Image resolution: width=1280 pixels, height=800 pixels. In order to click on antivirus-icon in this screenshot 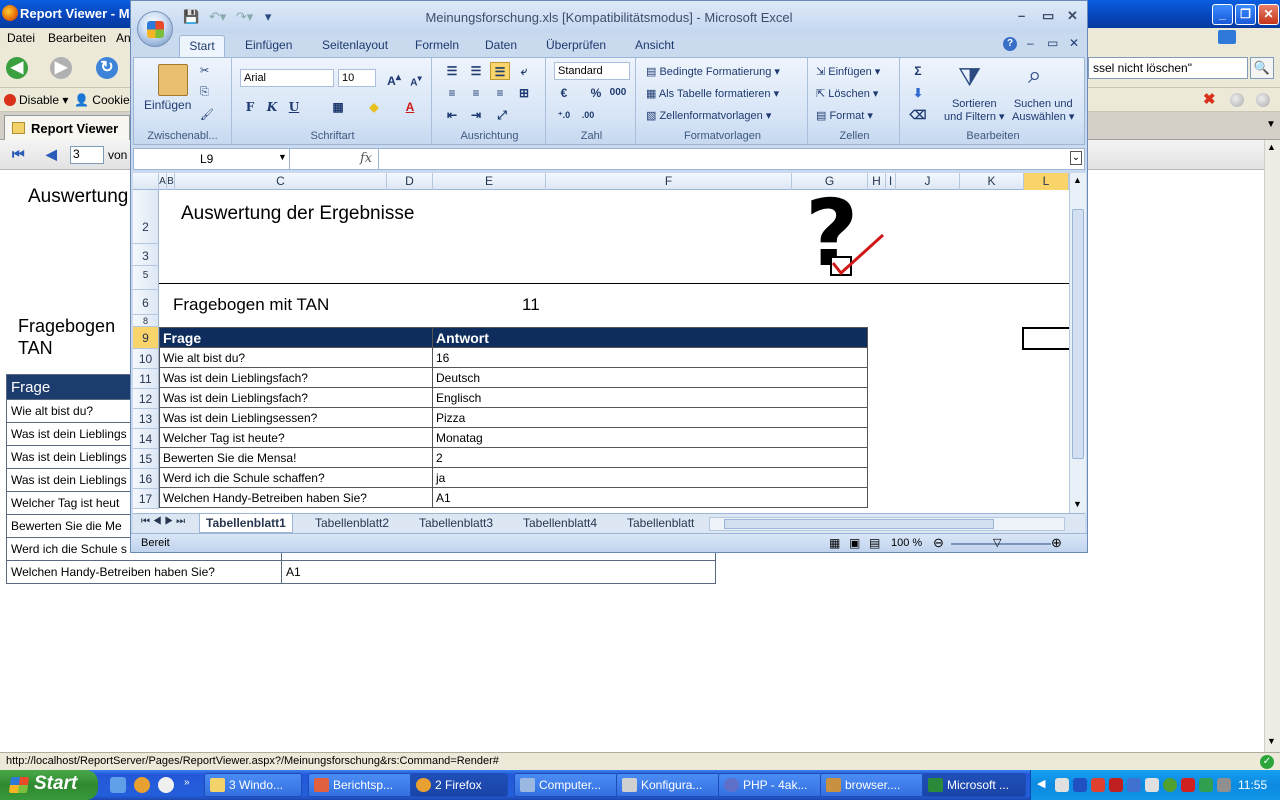, I will do `click(1188, 785)`.